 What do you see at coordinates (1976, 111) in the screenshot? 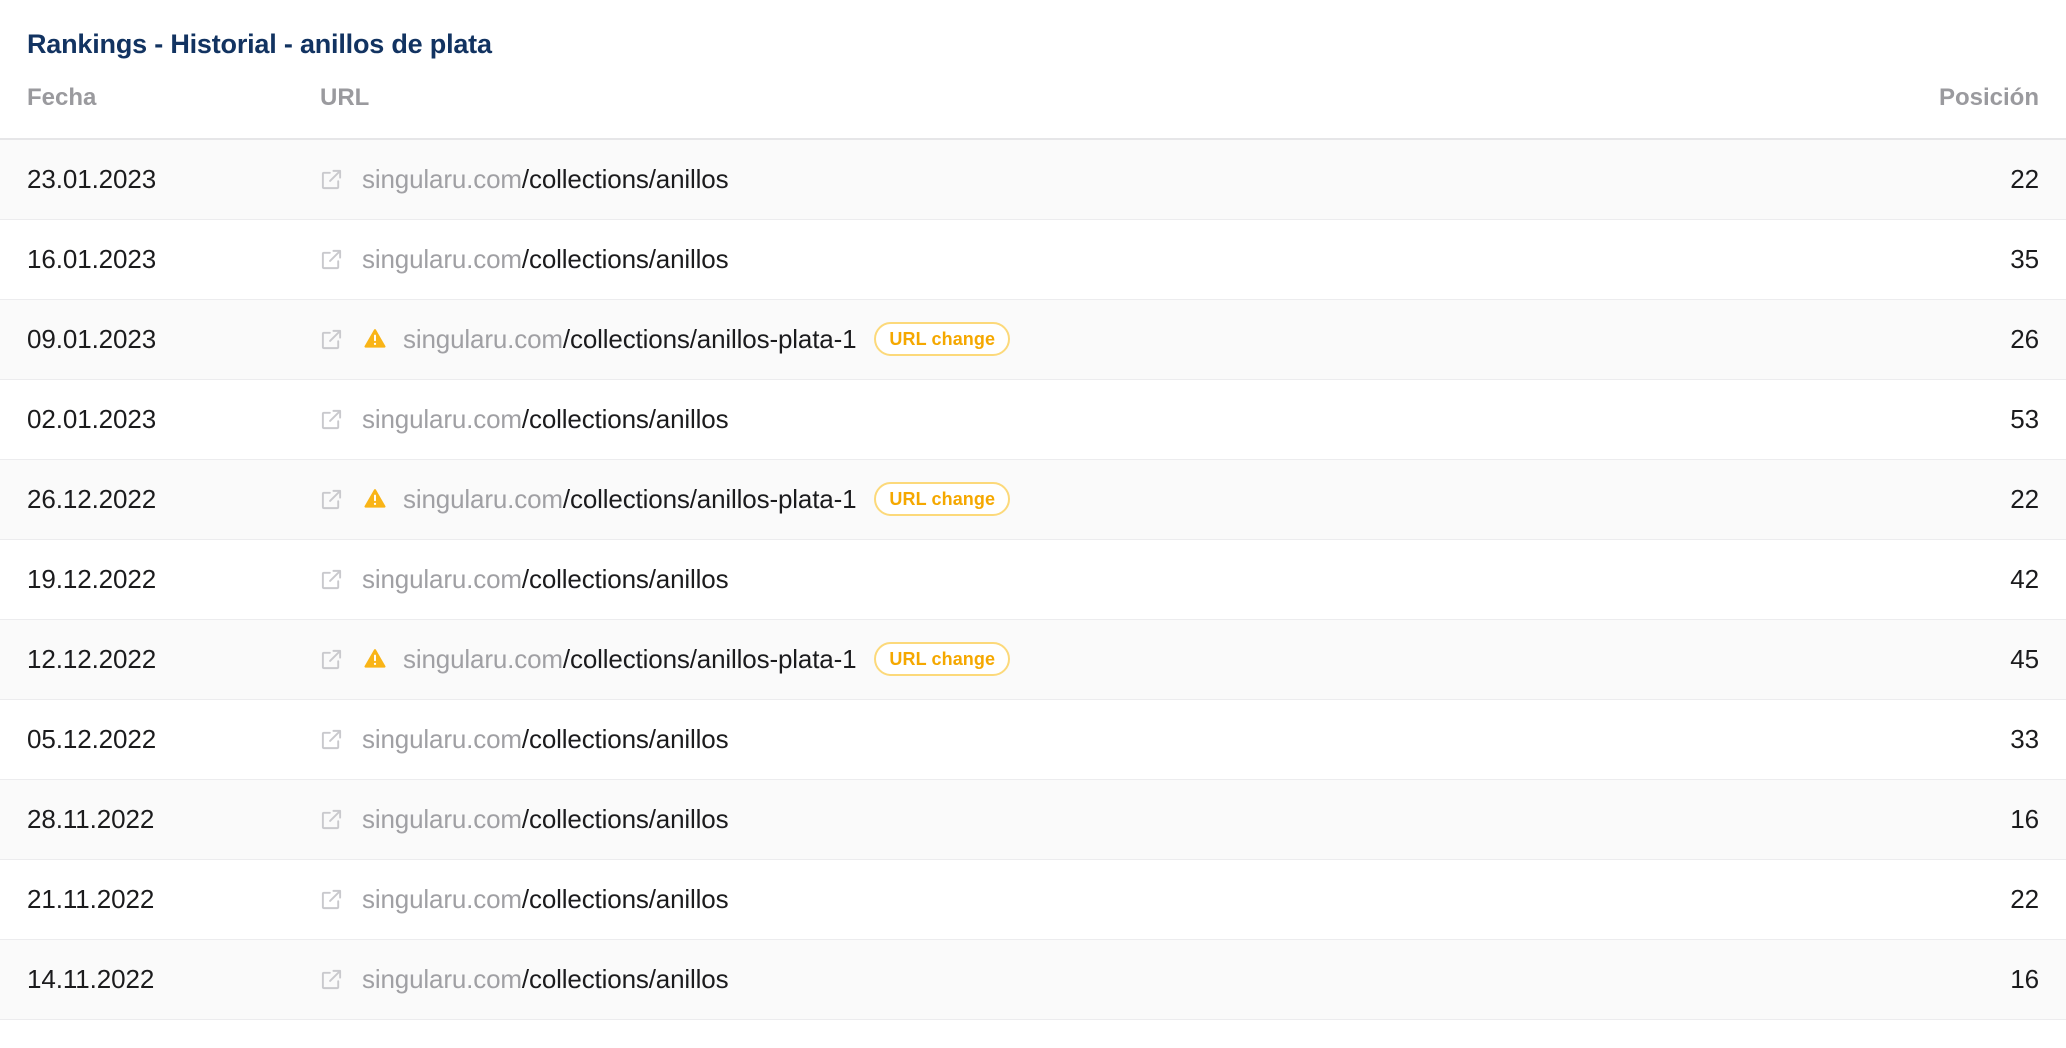
I see `column-header-position: Posición` at bounding box center [1976, 111].